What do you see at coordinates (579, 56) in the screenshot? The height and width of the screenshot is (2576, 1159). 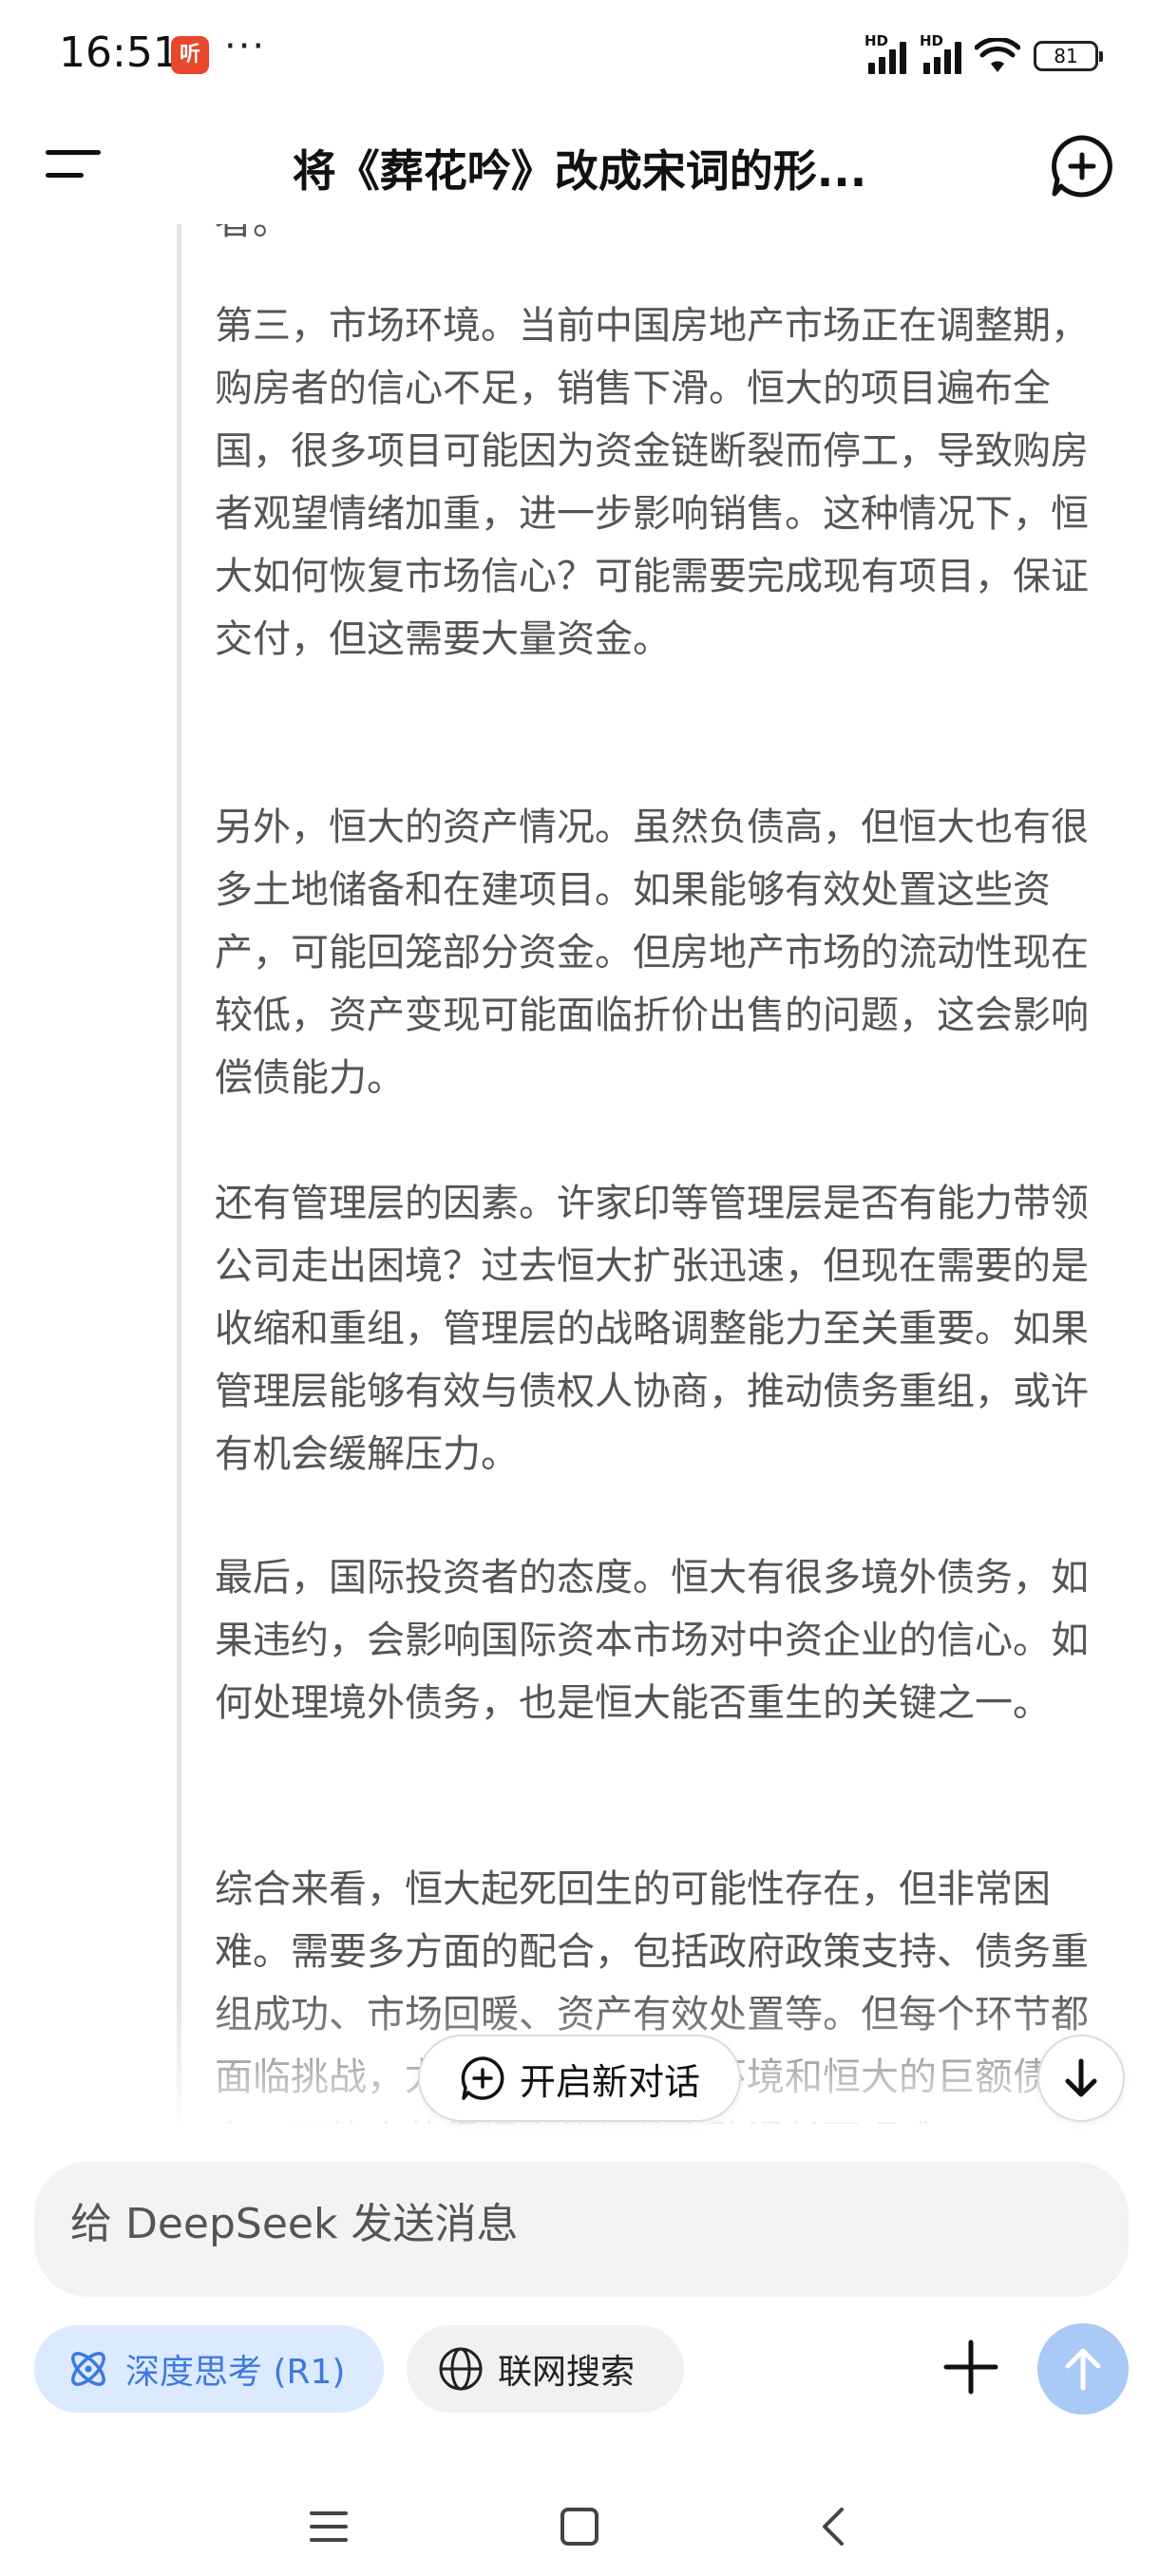 I see `status-bar: 16:51 听 ··· HD HD 81` at bounding box center [579, 56].